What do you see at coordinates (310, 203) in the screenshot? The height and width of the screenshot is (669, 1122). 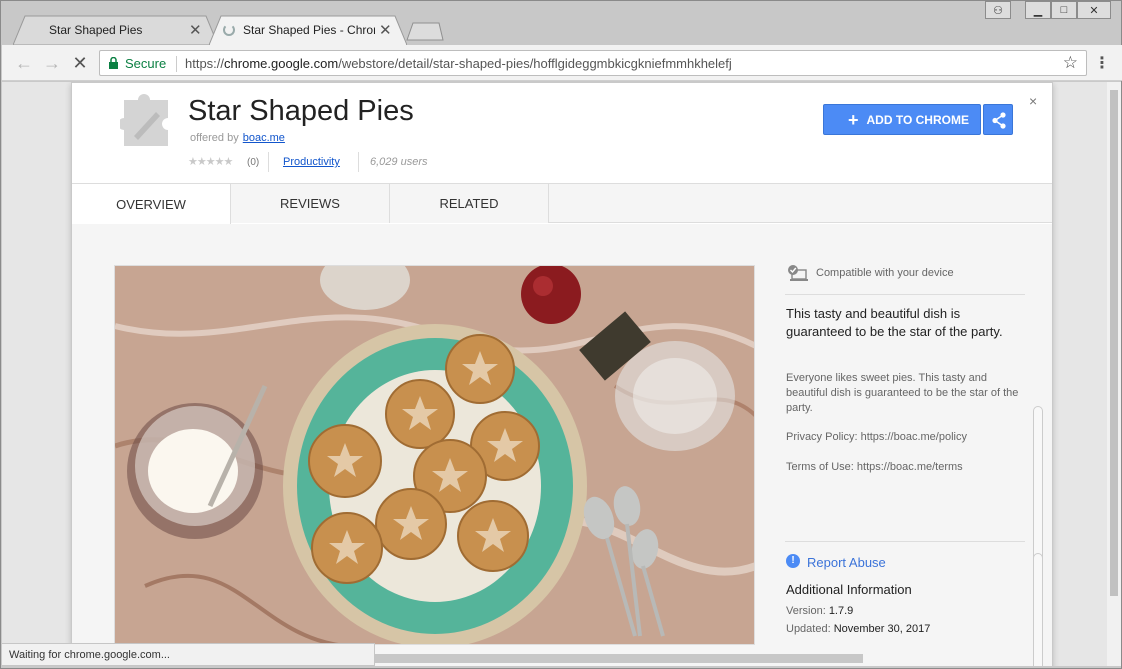 I see `tab-reviews: REVIEWS` at bounding box center [310, 203].